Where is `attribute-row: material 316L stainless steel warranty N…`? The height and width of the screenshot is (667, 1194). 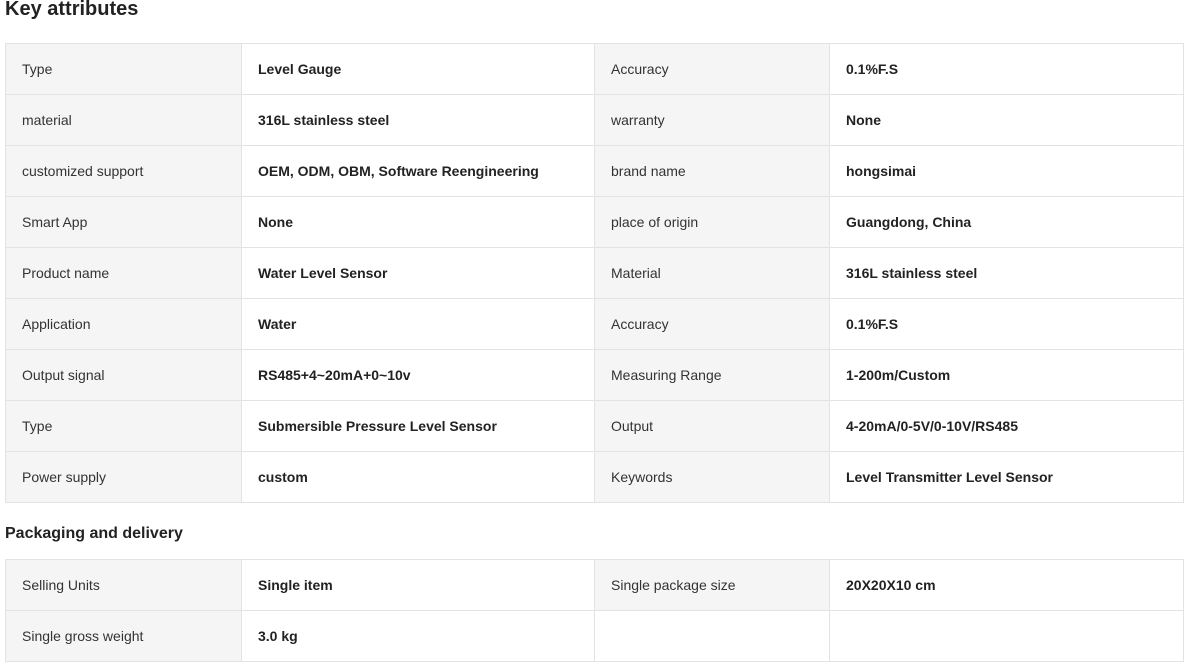 attribute-row: material 316L stainless steel warranty N… is located at coordinates (594, 120).